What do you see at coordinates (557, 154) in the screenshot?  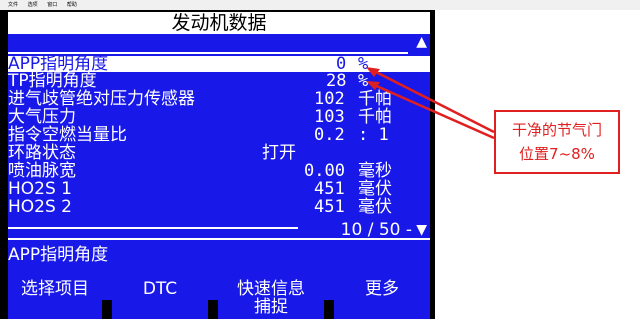 I see `callout-line-2: 位置7~8%` at bounding box center [557, 154].